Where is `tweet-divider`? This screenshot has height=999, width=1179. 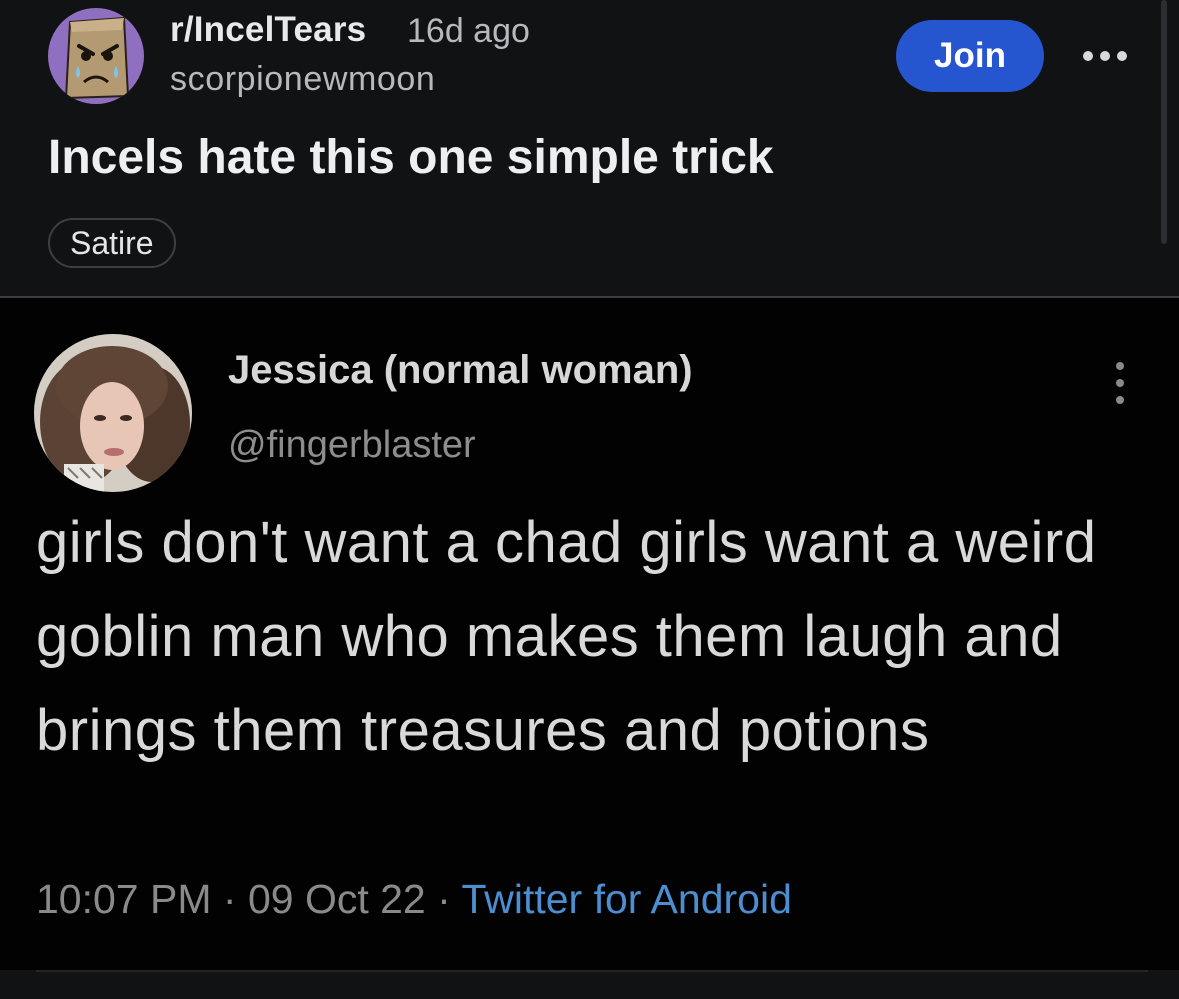
tweet-divider is located at coordinates (592, 971).